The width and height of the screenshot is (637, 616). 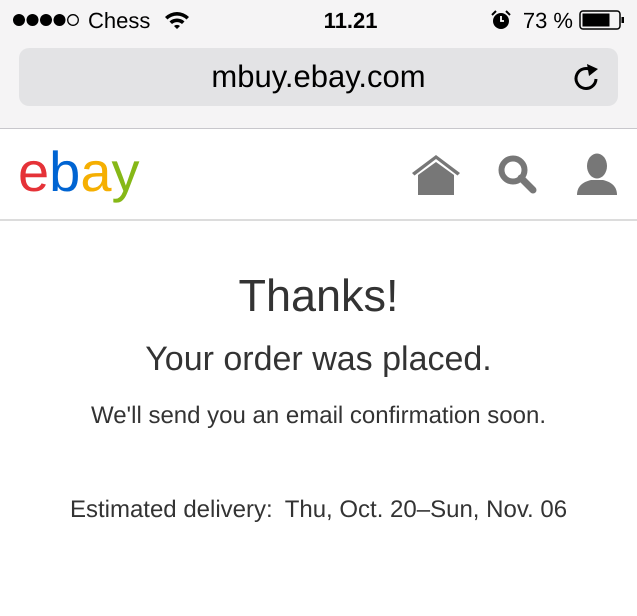 What do you see at coordinates (171, 510) in the screenshot?
I see `delivery-label: Estimated delivery:` at bounding box center [171, 510].